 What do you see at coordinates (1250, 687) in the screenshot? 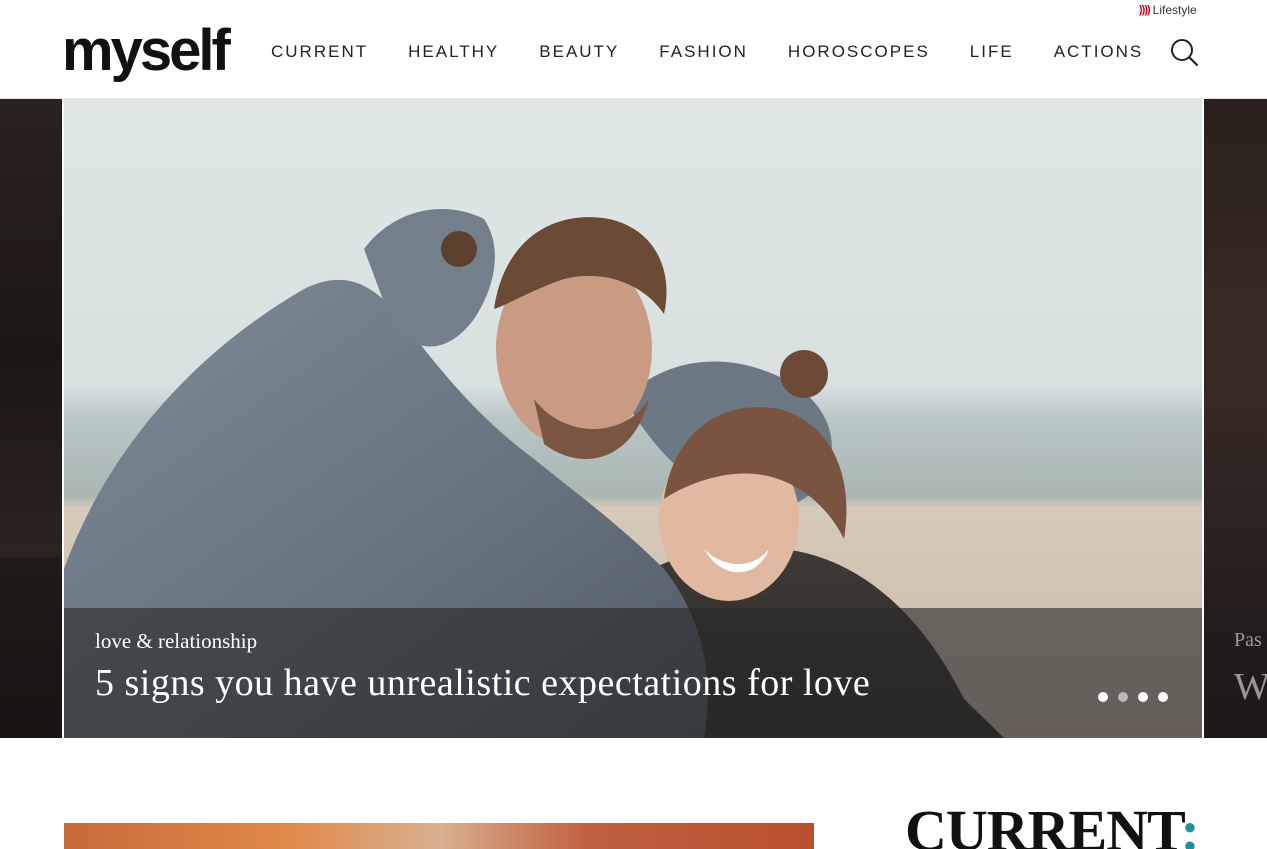
I see `next-slide-title: W` at bounding box center [1250, 687].